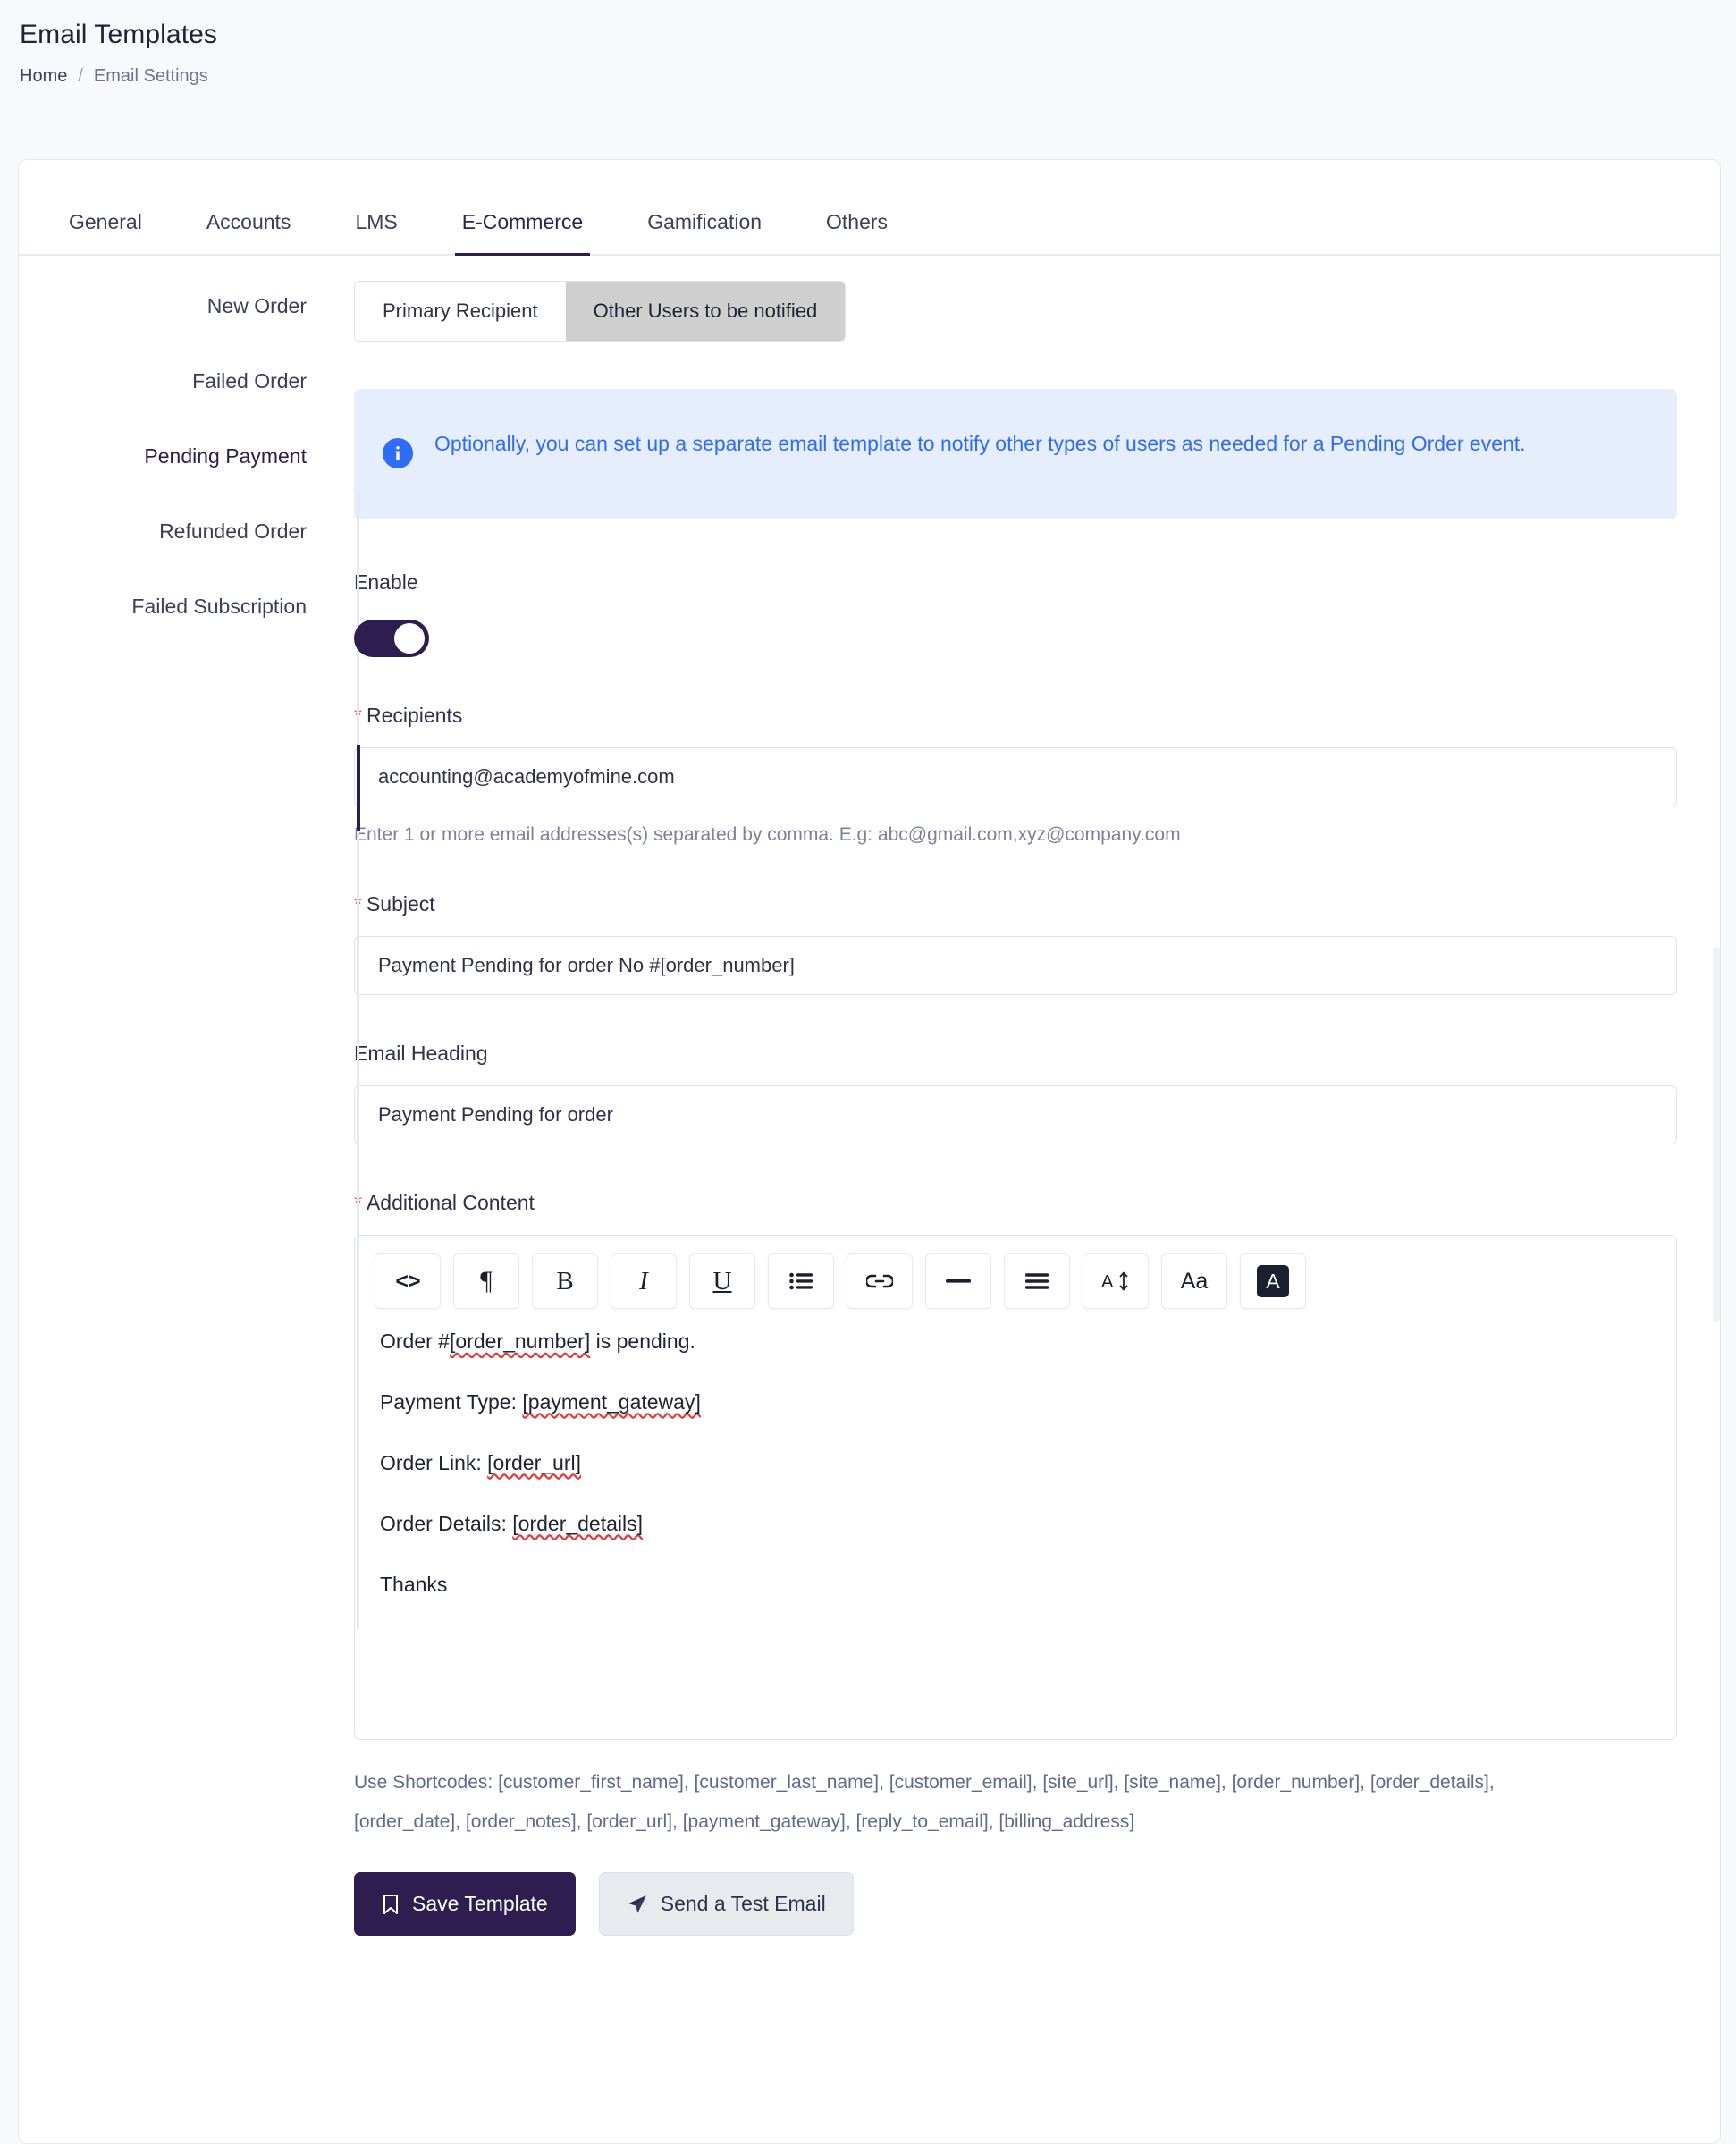  What do you see at coordinates (743, 1904) in the screenshot?
I see `send-test-email-label: Send a Test Email` at bounding box center [743, 1904].